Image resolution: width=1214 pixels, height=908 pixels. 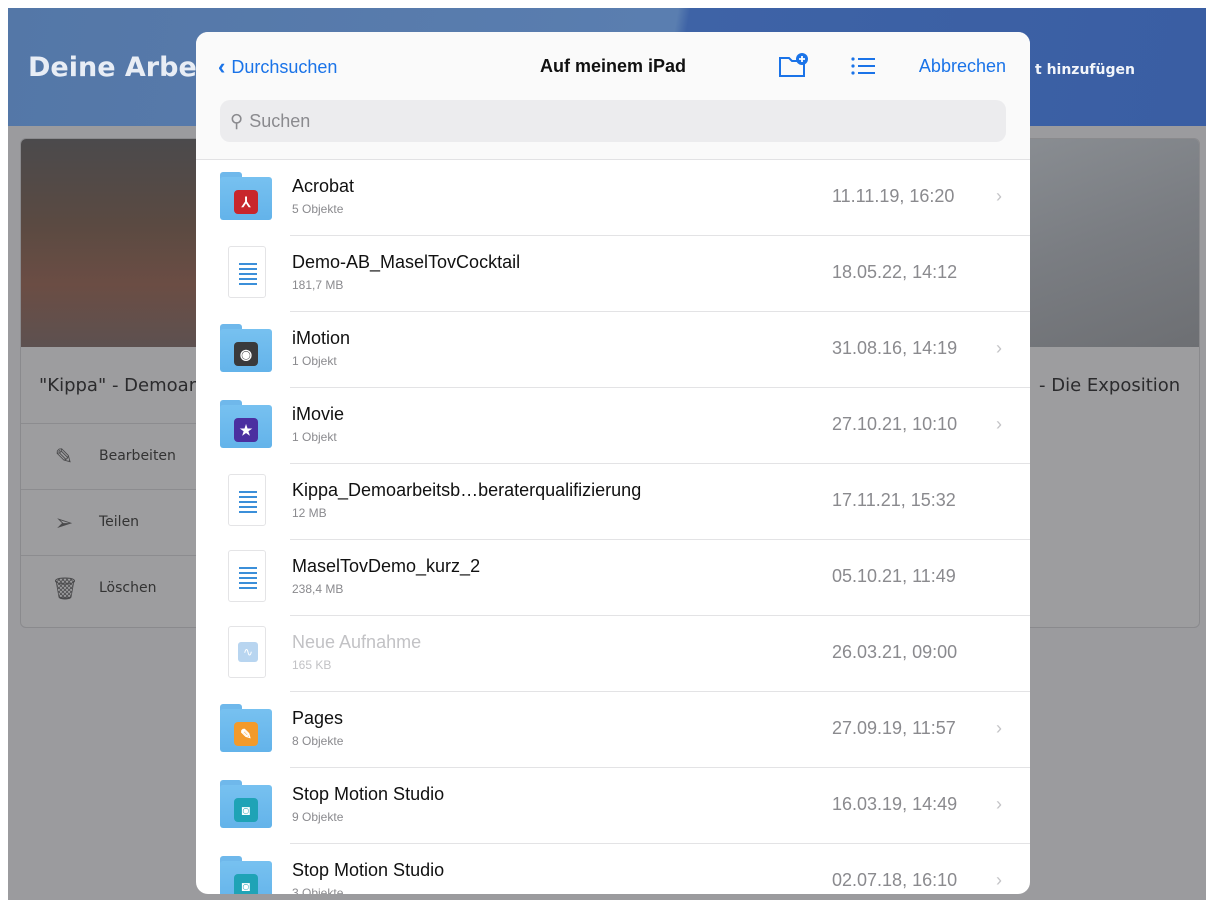 What do you see at coordinates (318, 414) in the screenshot?
I see `file-name: iMovie` at bounding box center [318, 414].